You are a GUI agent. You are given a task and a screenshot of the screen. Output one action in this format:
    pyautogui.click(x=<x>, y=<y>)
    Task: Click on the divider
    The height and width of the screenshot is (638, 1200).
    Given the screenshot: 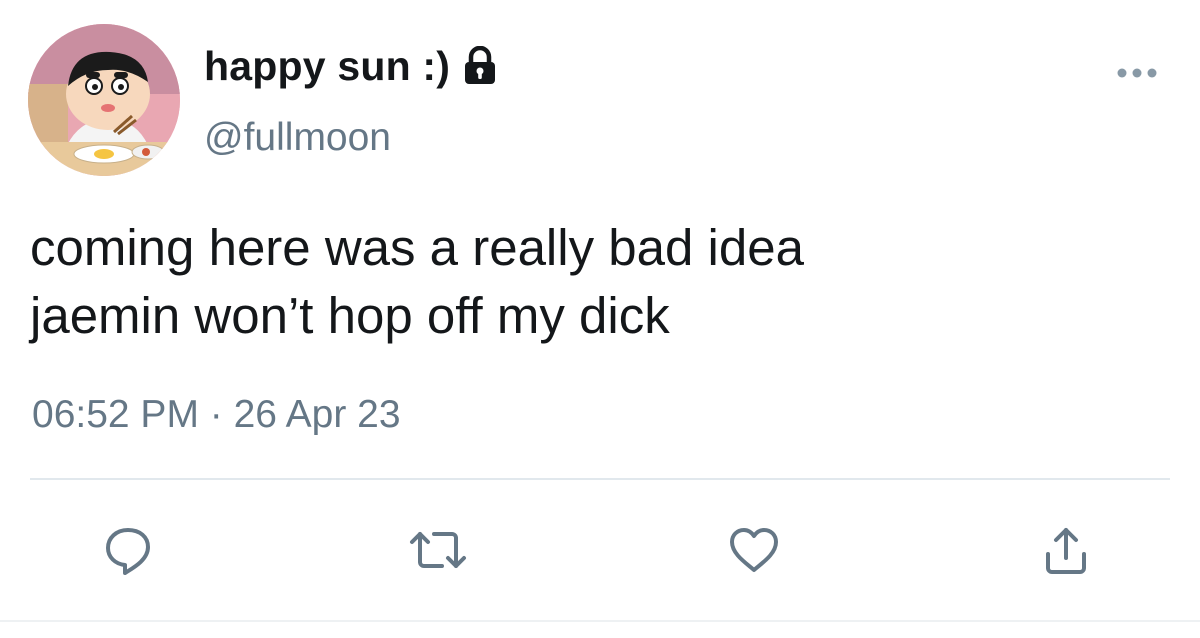 What is the action you would take?
    pyautogui.click(x=600, y=479)
    